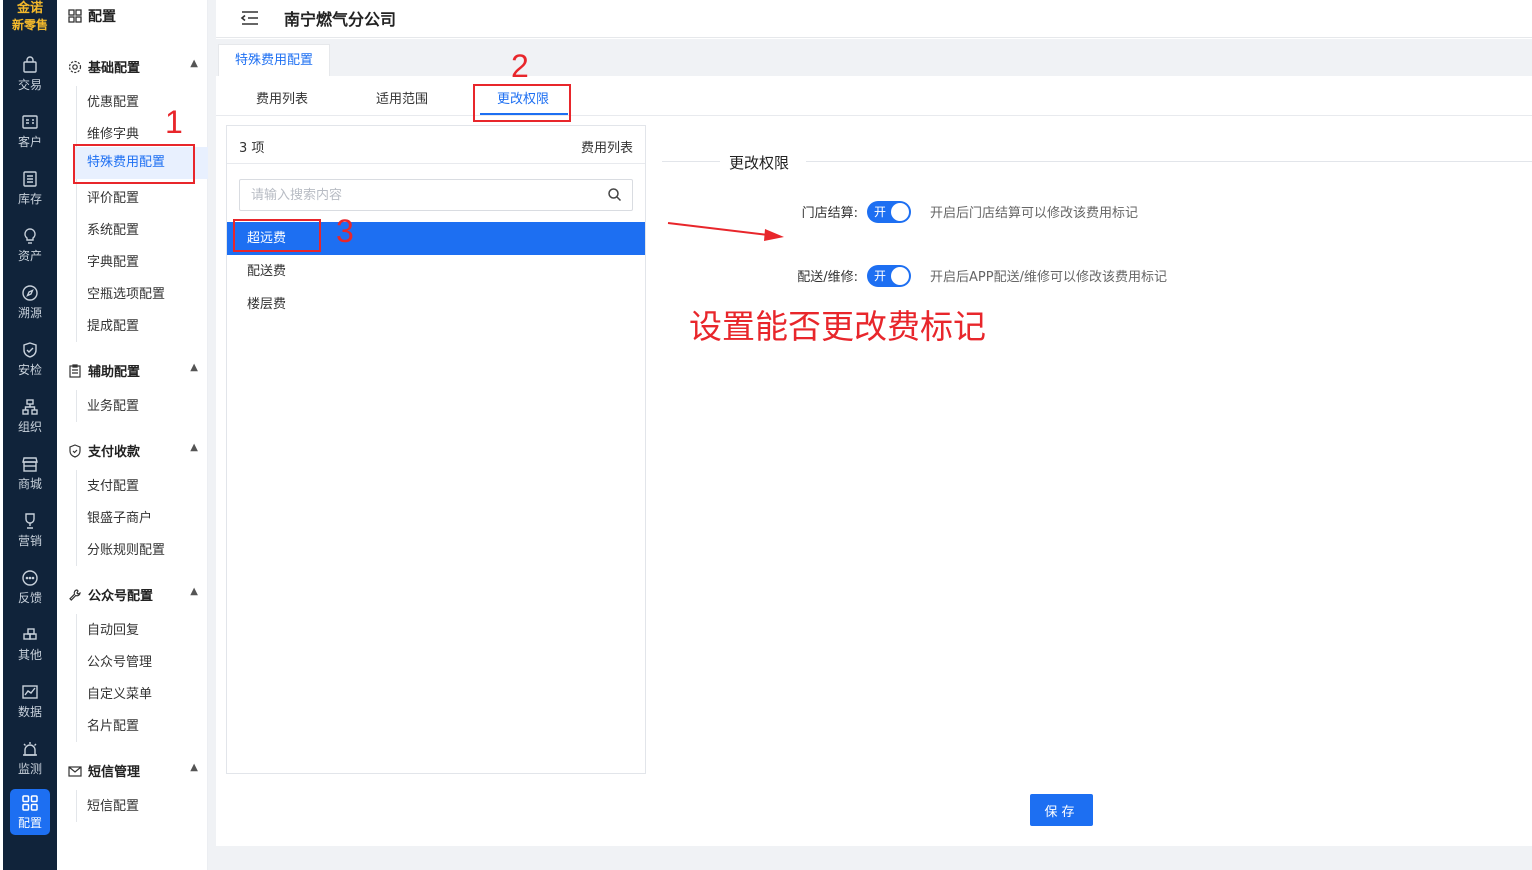 The height and width of the screenshot is (870, 1532). Describe the element at coordinates (1, 435) in the screenshot. I see `rail-edge` at that location.